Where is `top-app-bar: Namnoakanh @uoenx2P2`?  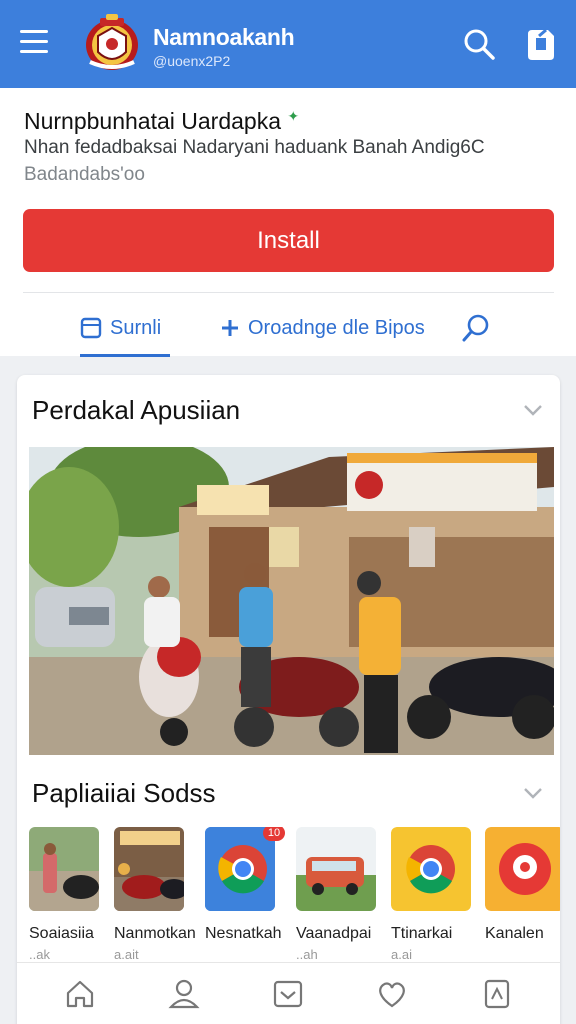 top-app-bar: Namnoakanh @uoenx2P2 is located at coordinates (288, 44).